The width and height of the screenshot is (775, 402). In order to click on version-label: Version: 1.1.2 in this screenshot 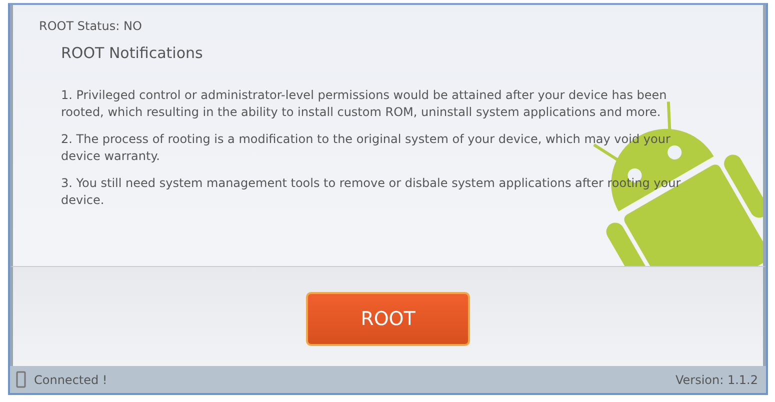, I will do `click(716, 379)`.